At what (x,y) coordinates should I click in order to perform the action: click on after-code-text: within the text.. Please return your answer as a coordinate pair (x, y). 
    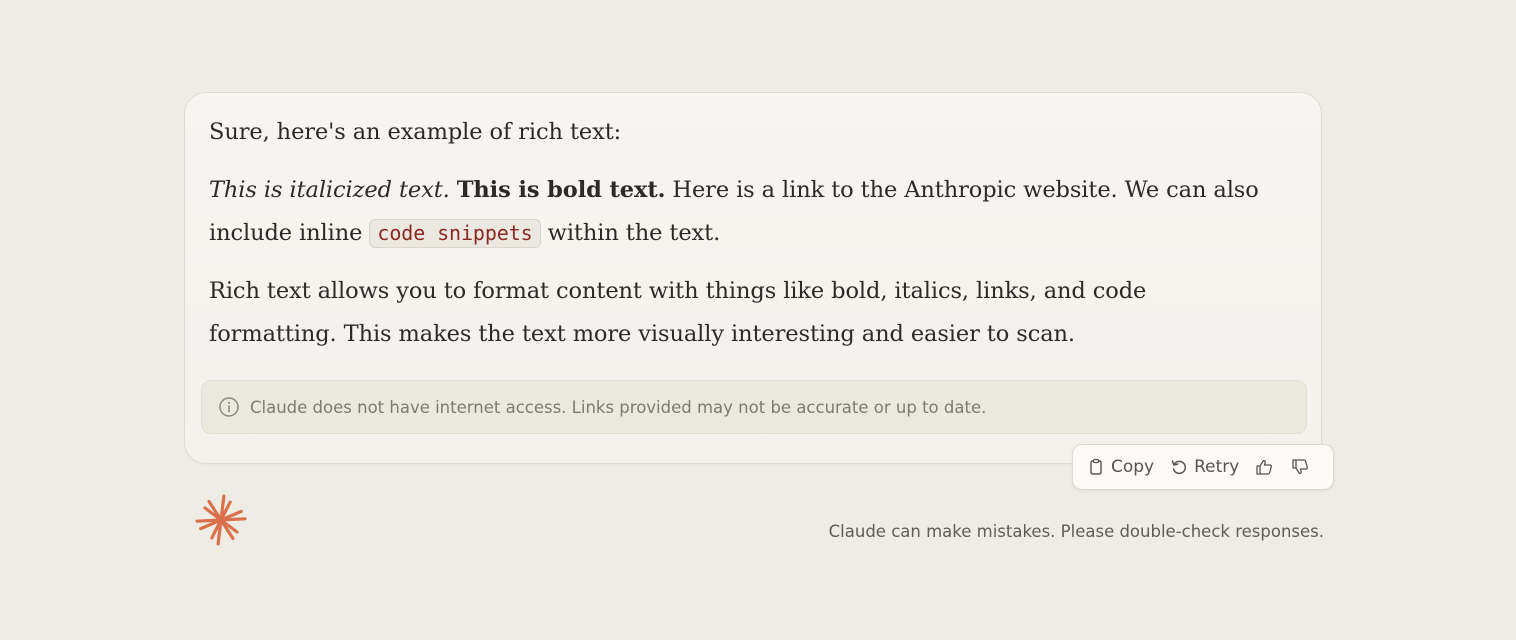
    Looking at the image, I should click on (630, 233).